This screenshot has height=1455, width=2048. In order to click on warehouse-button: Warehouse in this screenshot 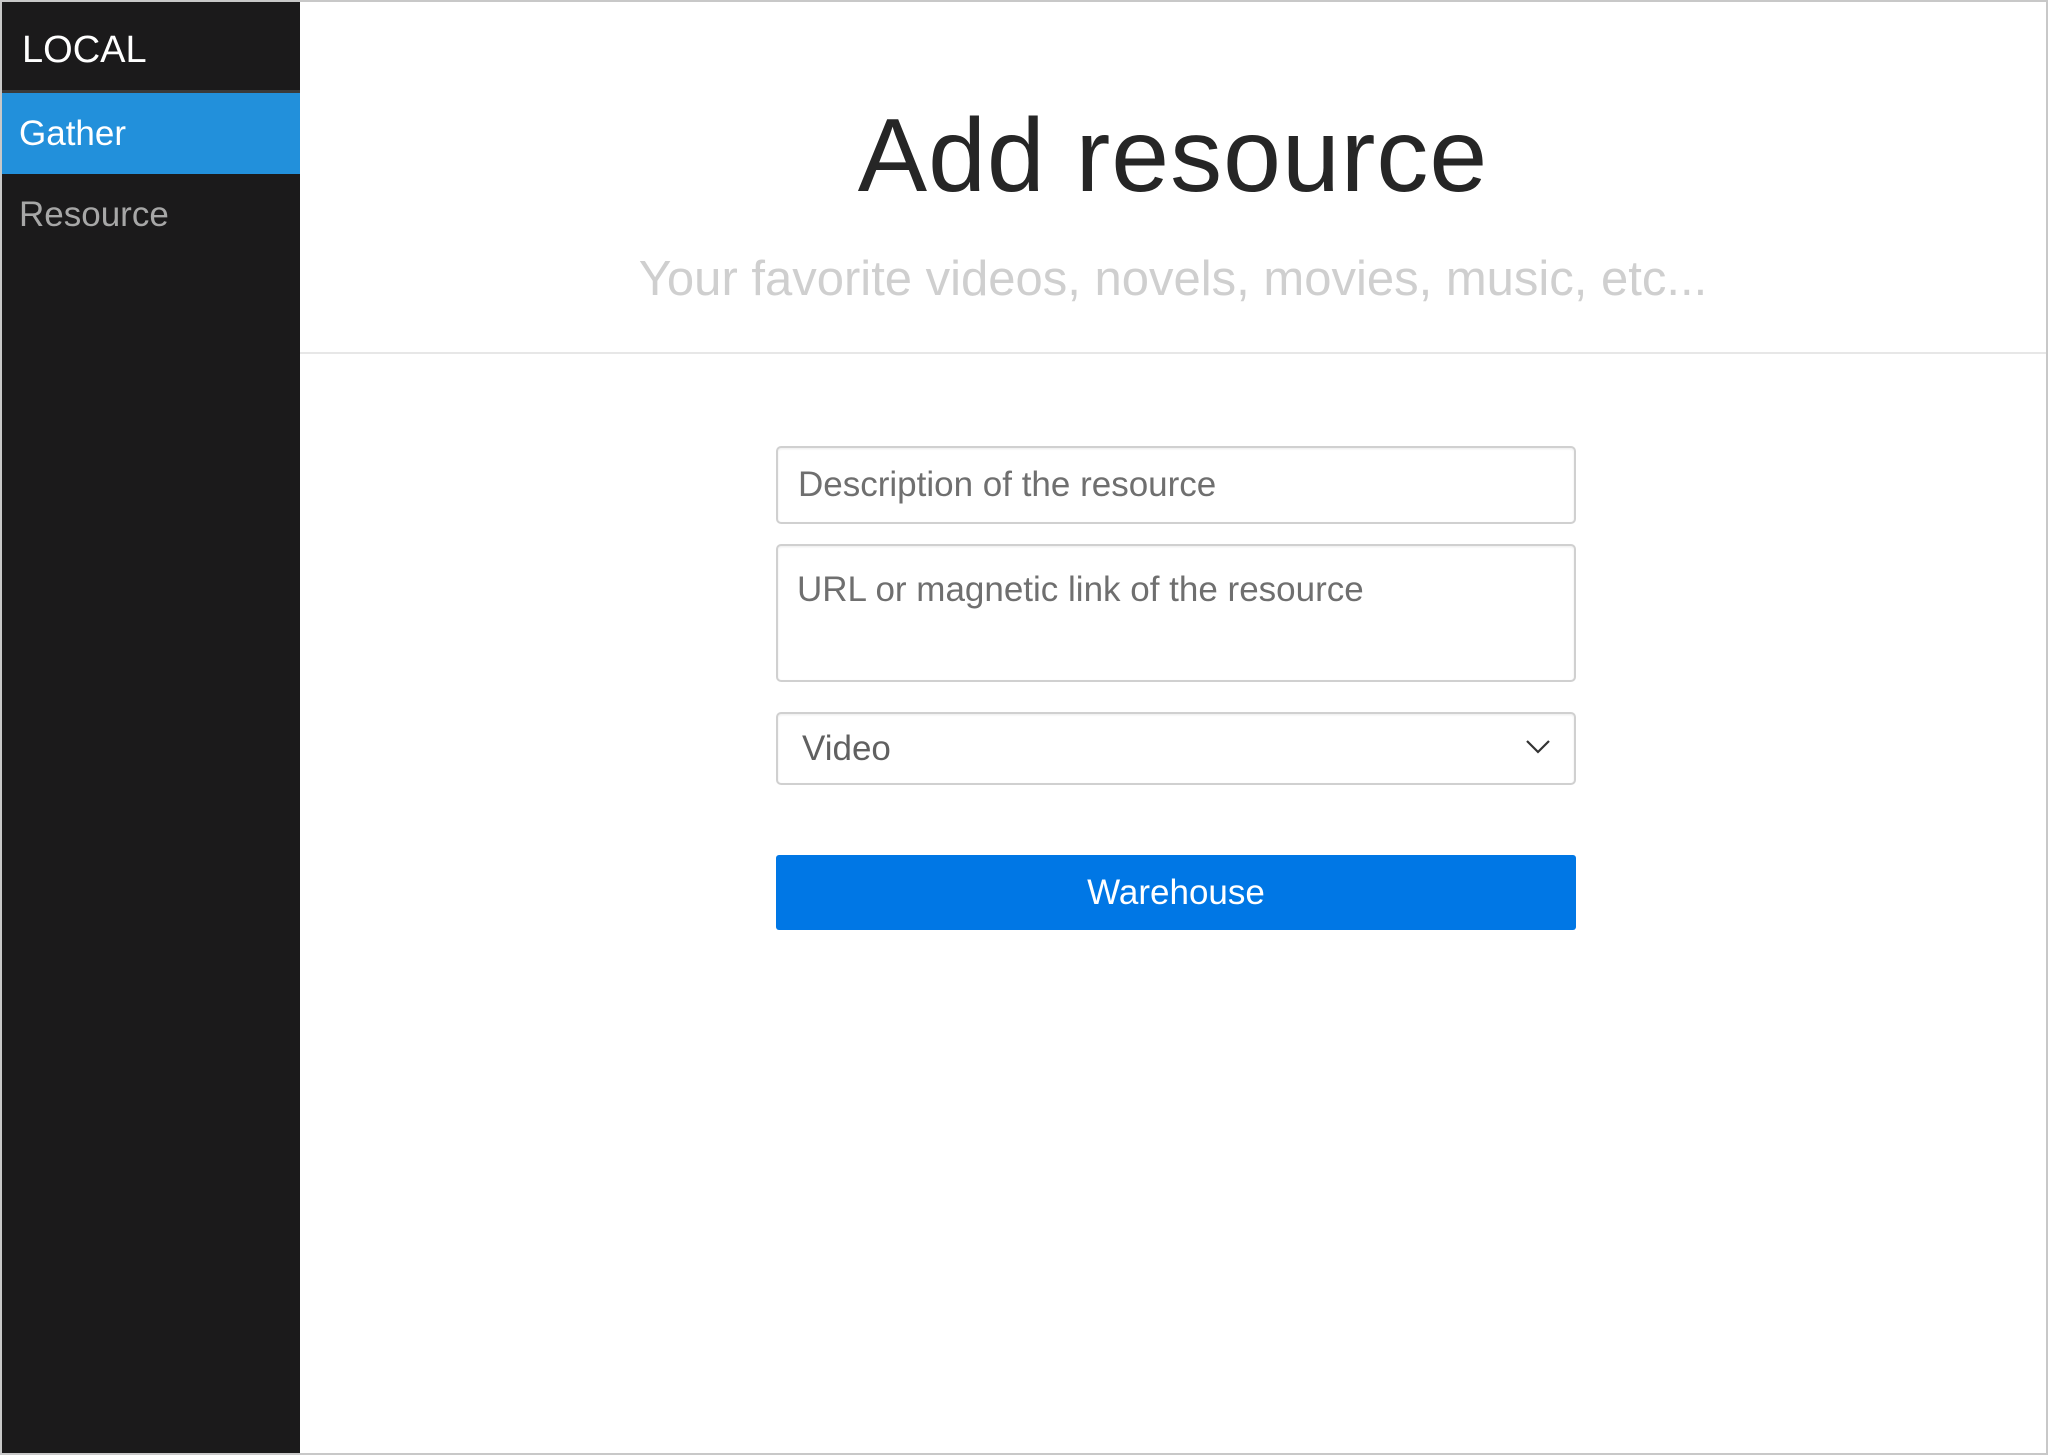, I will do `click(1176, 892)`.